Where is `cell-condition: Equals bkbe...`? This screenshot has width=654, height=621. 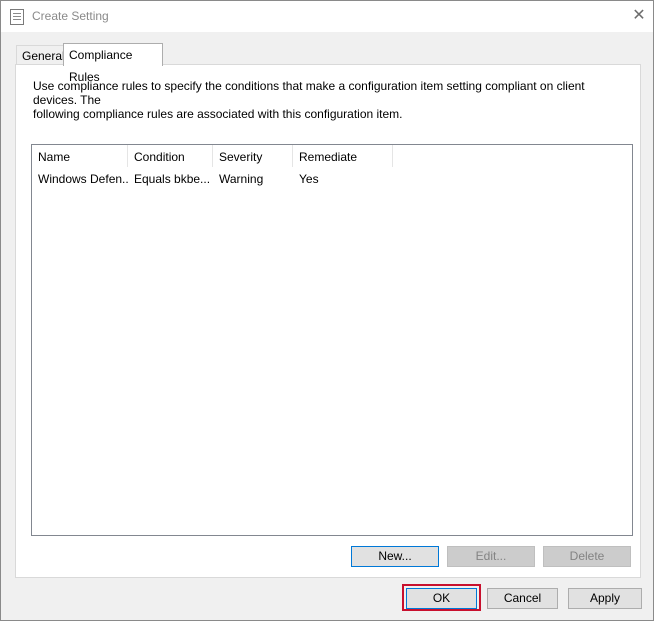 cell-condition: Equals bkbe... is located at coordinates (172, 179).